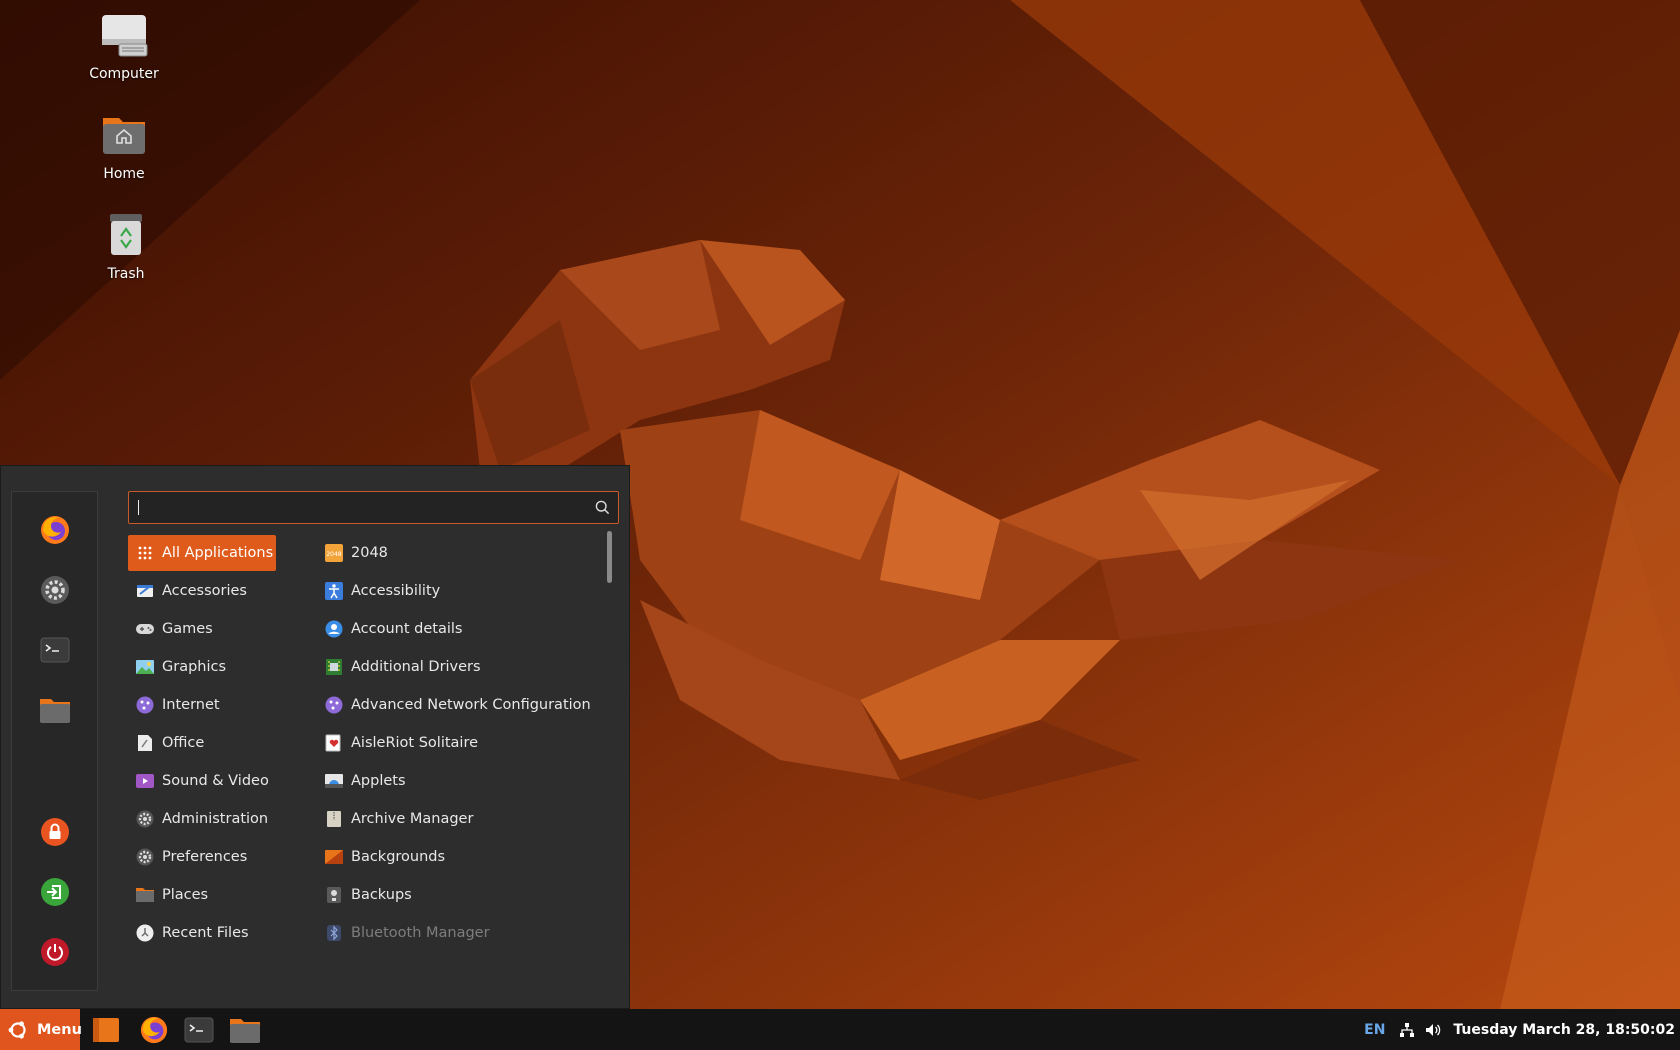 The image size is (1680, 1050). Describe the element at coordinates (334, 781) in the screenshot. I see `applets-icon` at that location.